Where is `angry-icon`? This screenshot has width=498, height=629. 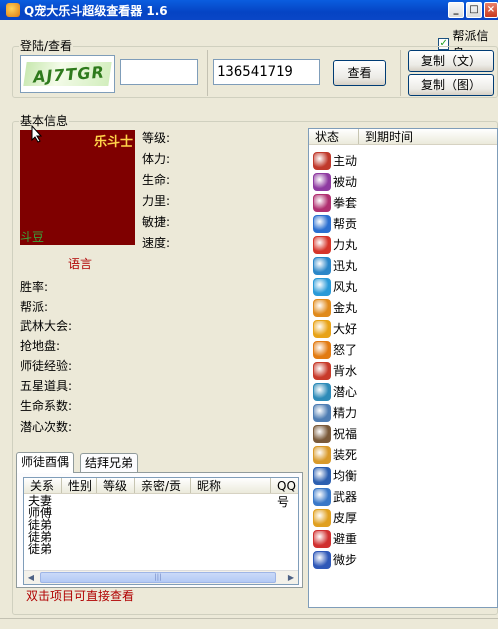
angry-icon is located at coordinates (322, 349).